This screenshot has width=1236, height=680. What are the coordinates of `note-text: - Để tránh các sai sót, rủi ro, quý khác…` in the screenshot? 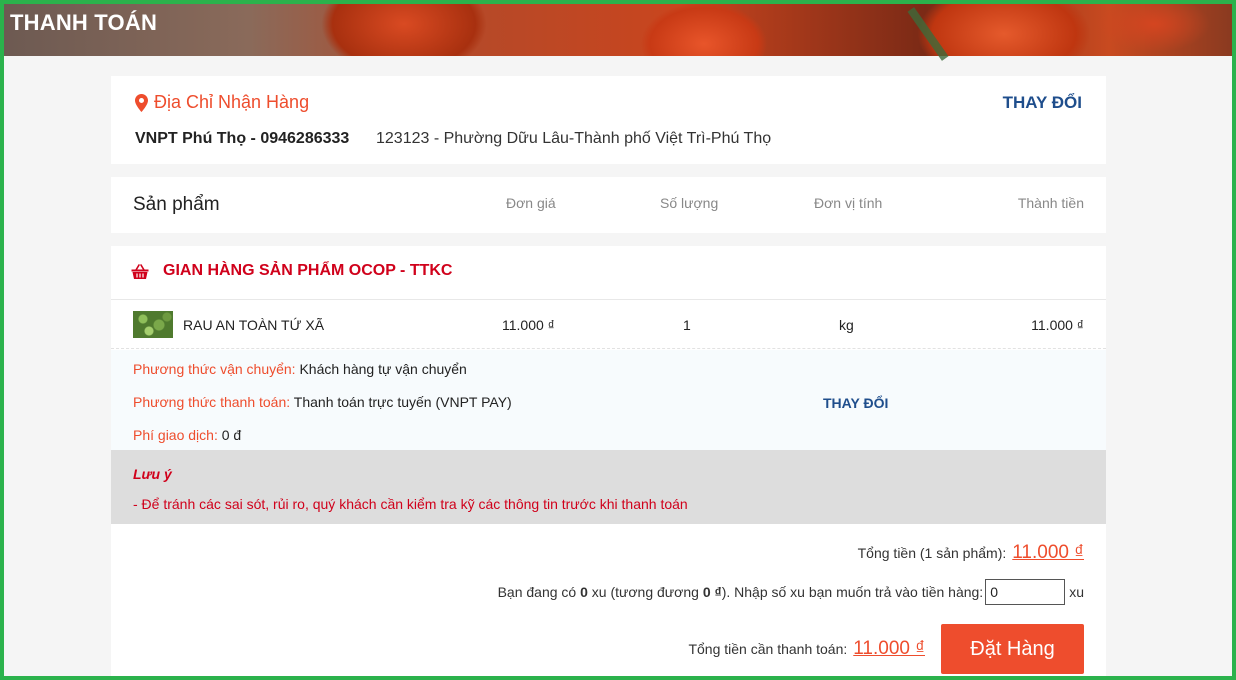 It's located at (410, 504).